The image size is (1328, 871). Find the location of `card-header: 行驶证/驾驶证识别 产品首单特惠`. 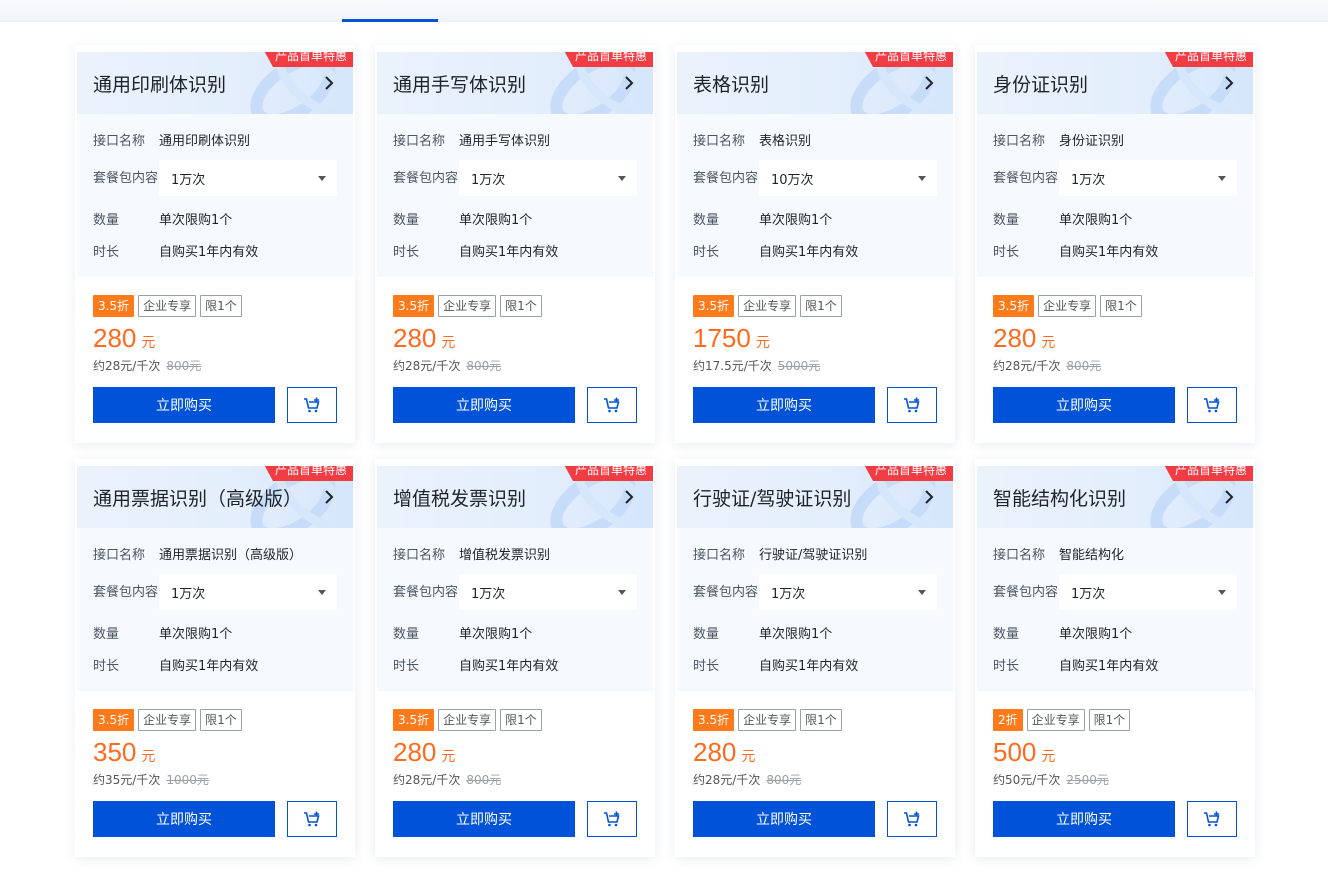

card-header: 行驶证/驾驶证识别 产品首单特惠 is located at coordinates (815, 497).